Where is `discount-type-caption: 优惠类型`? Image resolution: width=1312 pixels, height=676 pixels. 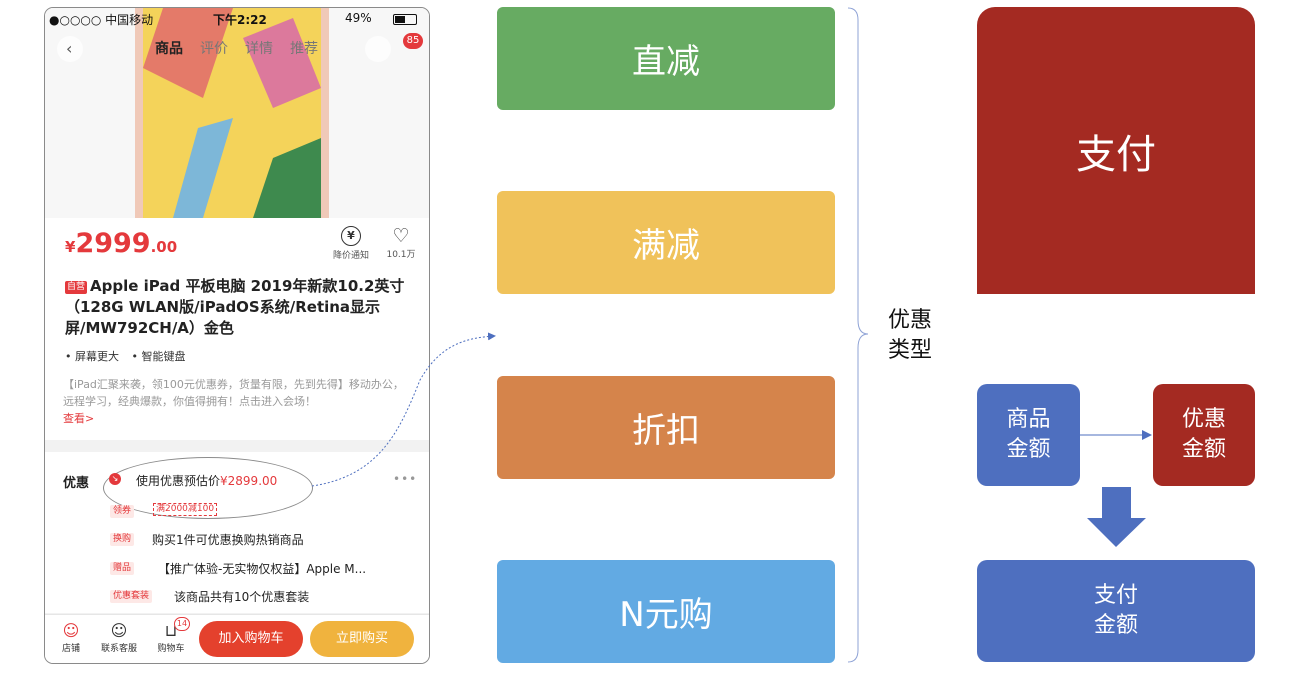
discount-type-caption: 优惠类型 is located at coordinates (910, 335).